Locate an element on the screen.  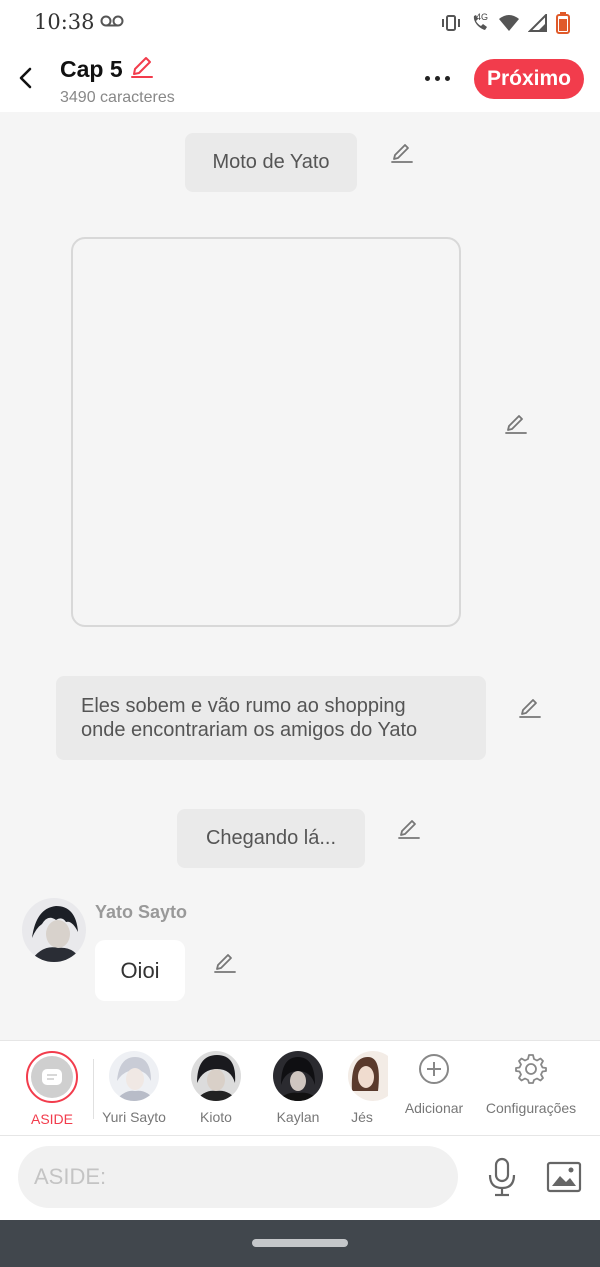
aside-icon is located at coordinates (52, 1077).